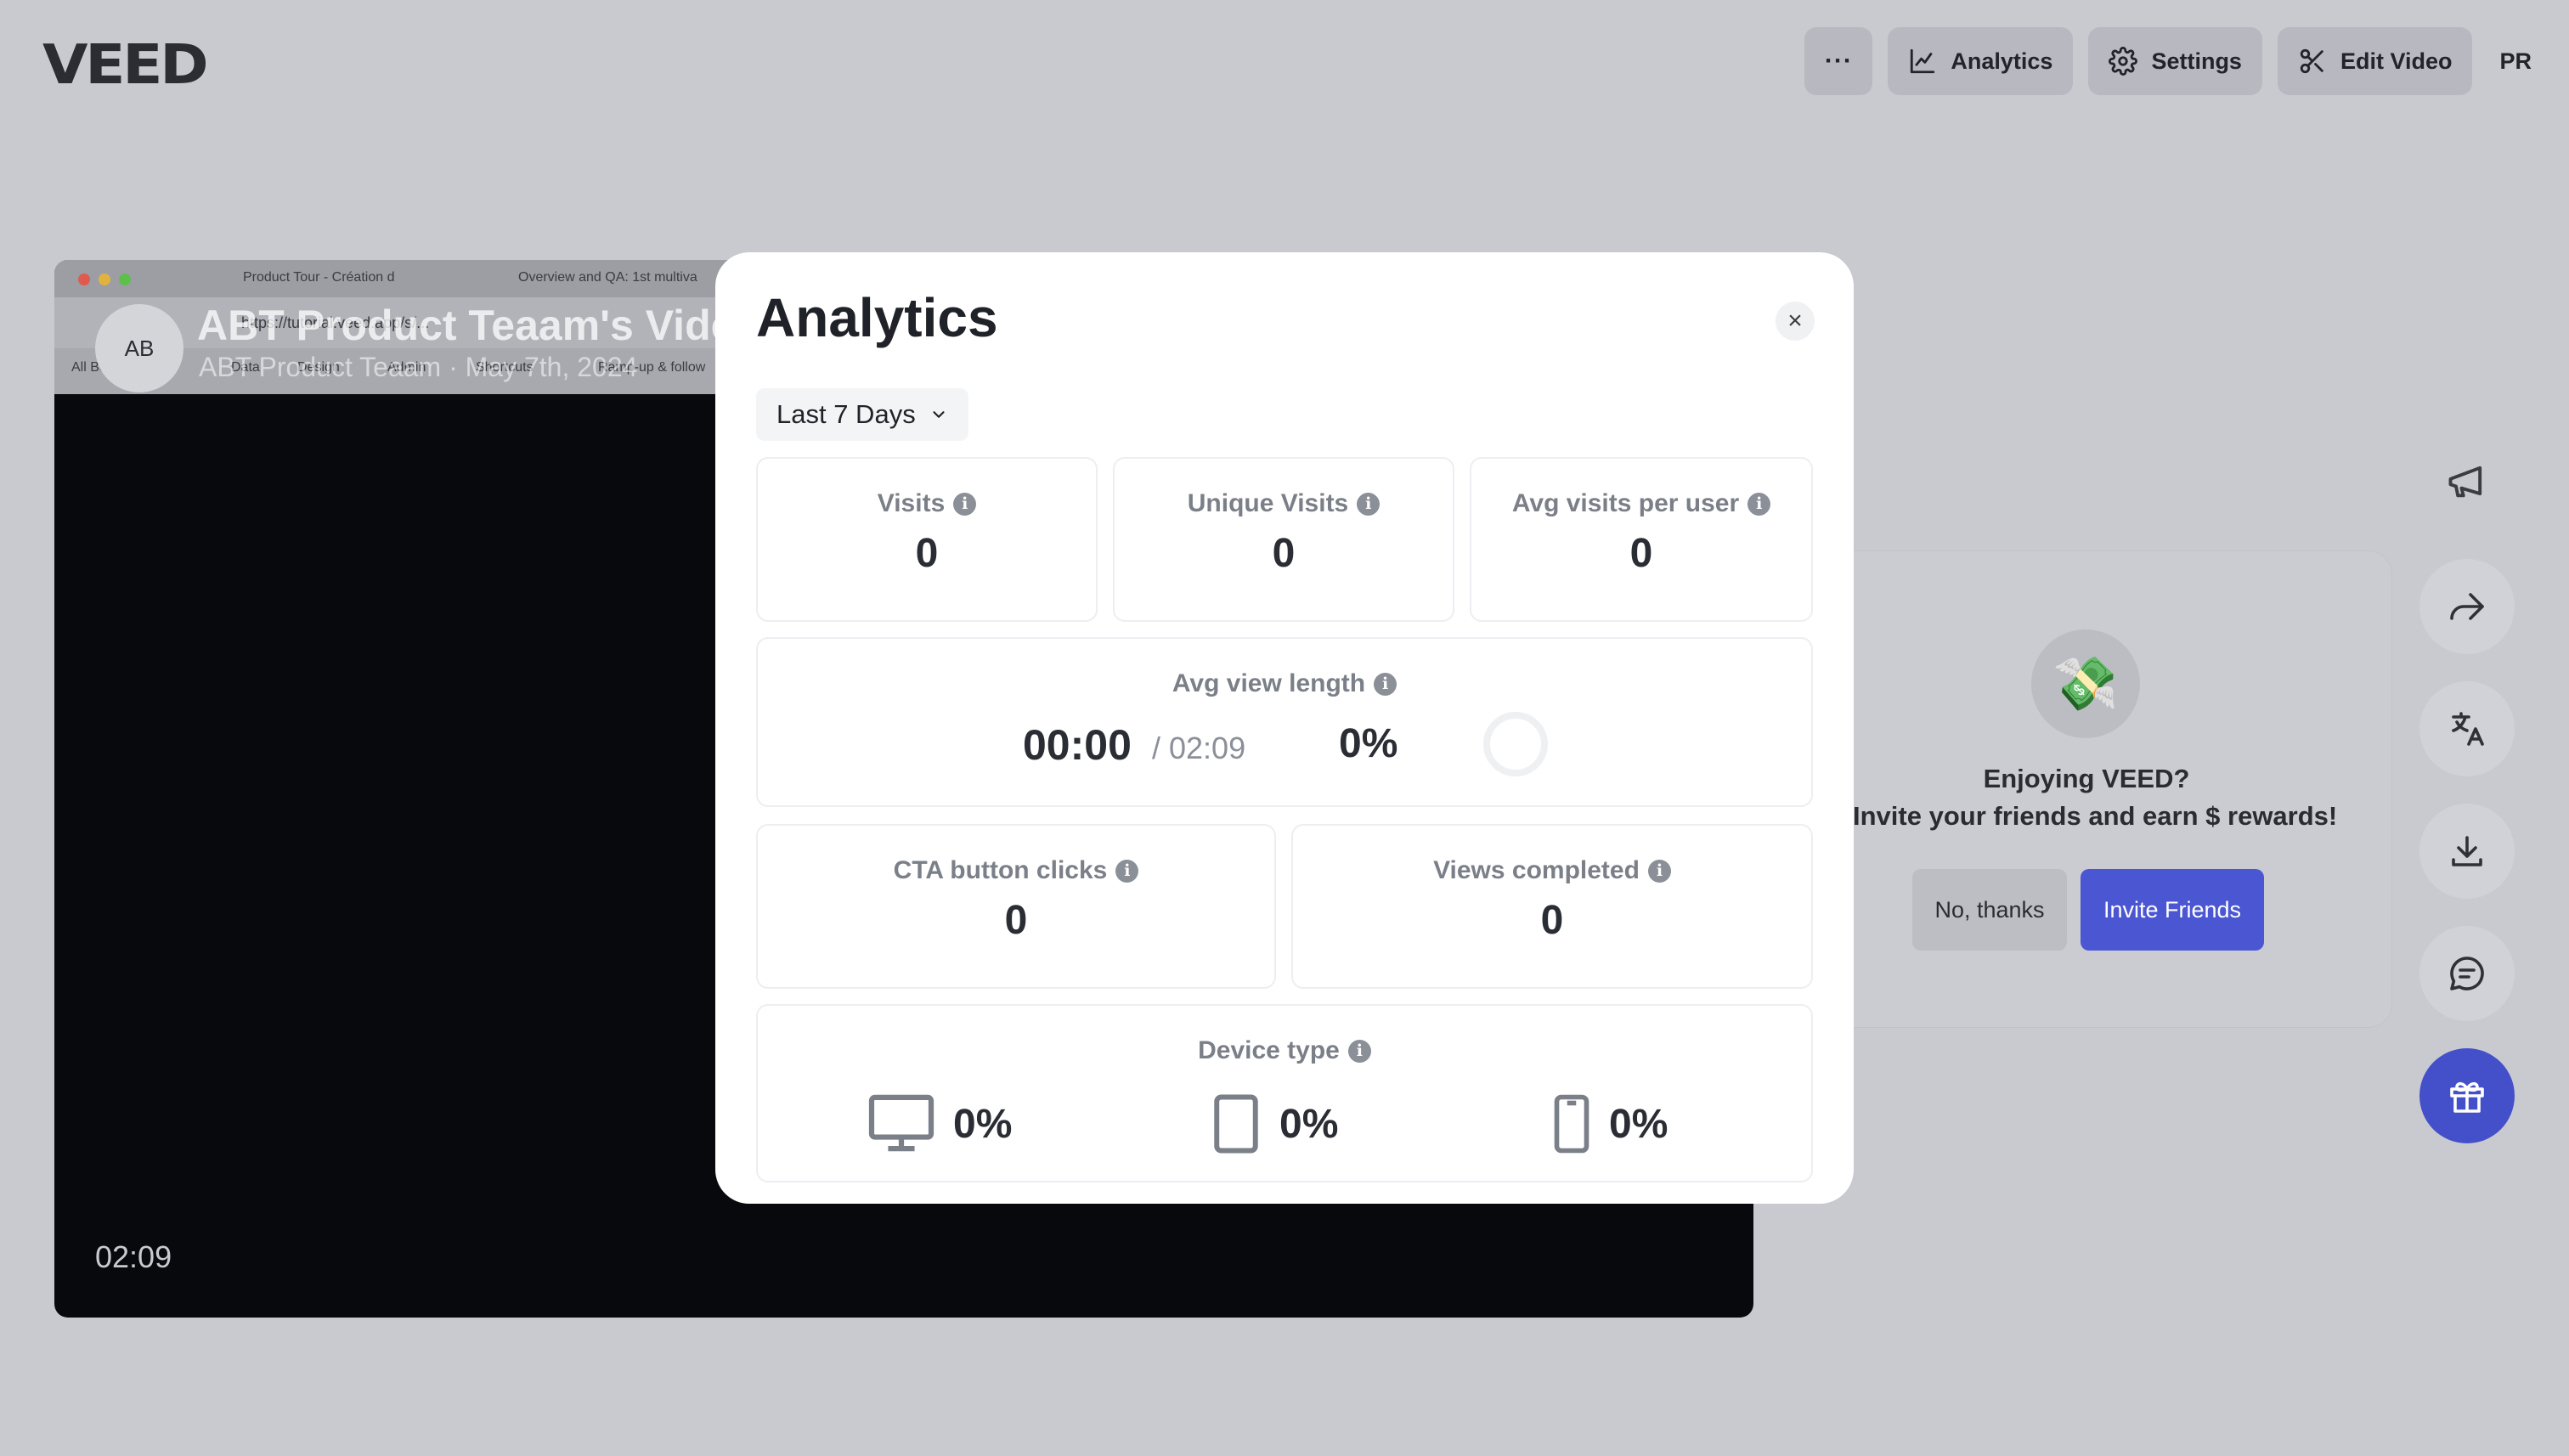 This screenshot has width=2569, height=1456. Describe the element at coordinates (1199, 748) in the screenshot. I see `video-total-duration: / 02:09` at that location.